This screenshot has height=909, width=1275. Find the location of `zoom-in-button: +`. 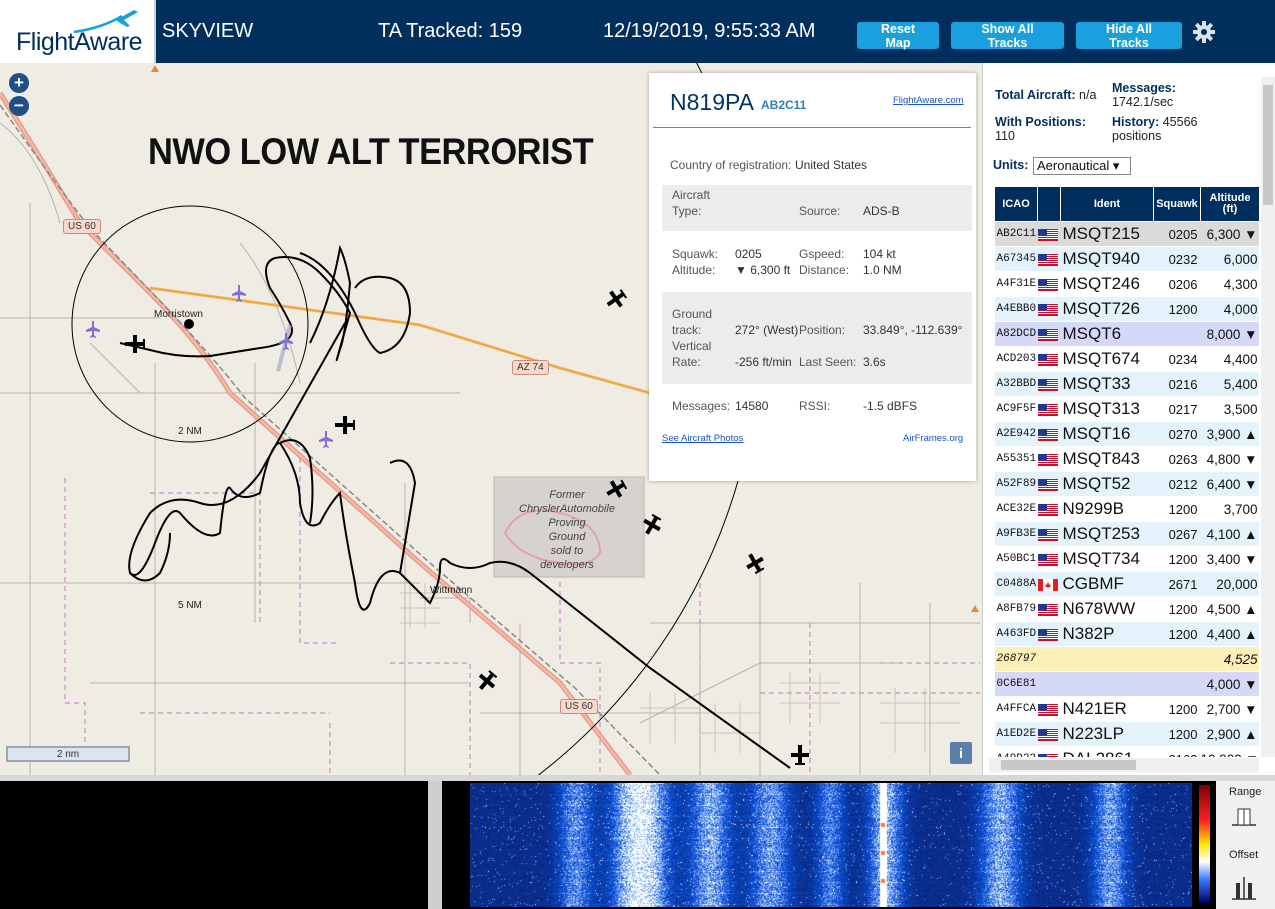

zoom-in-button: + is located at coordinates (19, 83).